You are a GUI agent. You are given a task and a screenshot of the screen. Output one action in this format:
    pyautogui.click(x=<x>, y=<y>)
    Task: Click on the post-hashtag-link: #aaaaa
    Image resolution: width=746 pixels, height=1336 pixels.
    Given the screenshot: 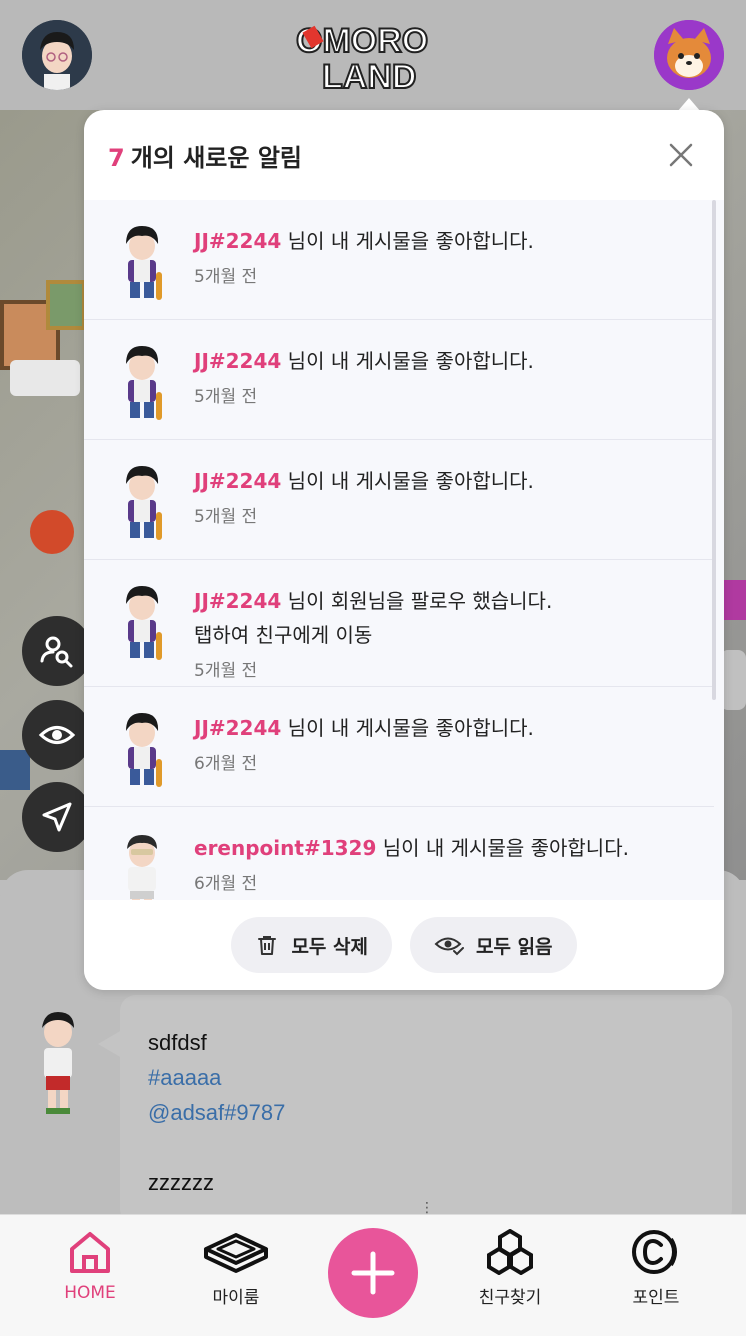 What is the action you would take?
    pyautogui.click(x=426, y=1077)
    